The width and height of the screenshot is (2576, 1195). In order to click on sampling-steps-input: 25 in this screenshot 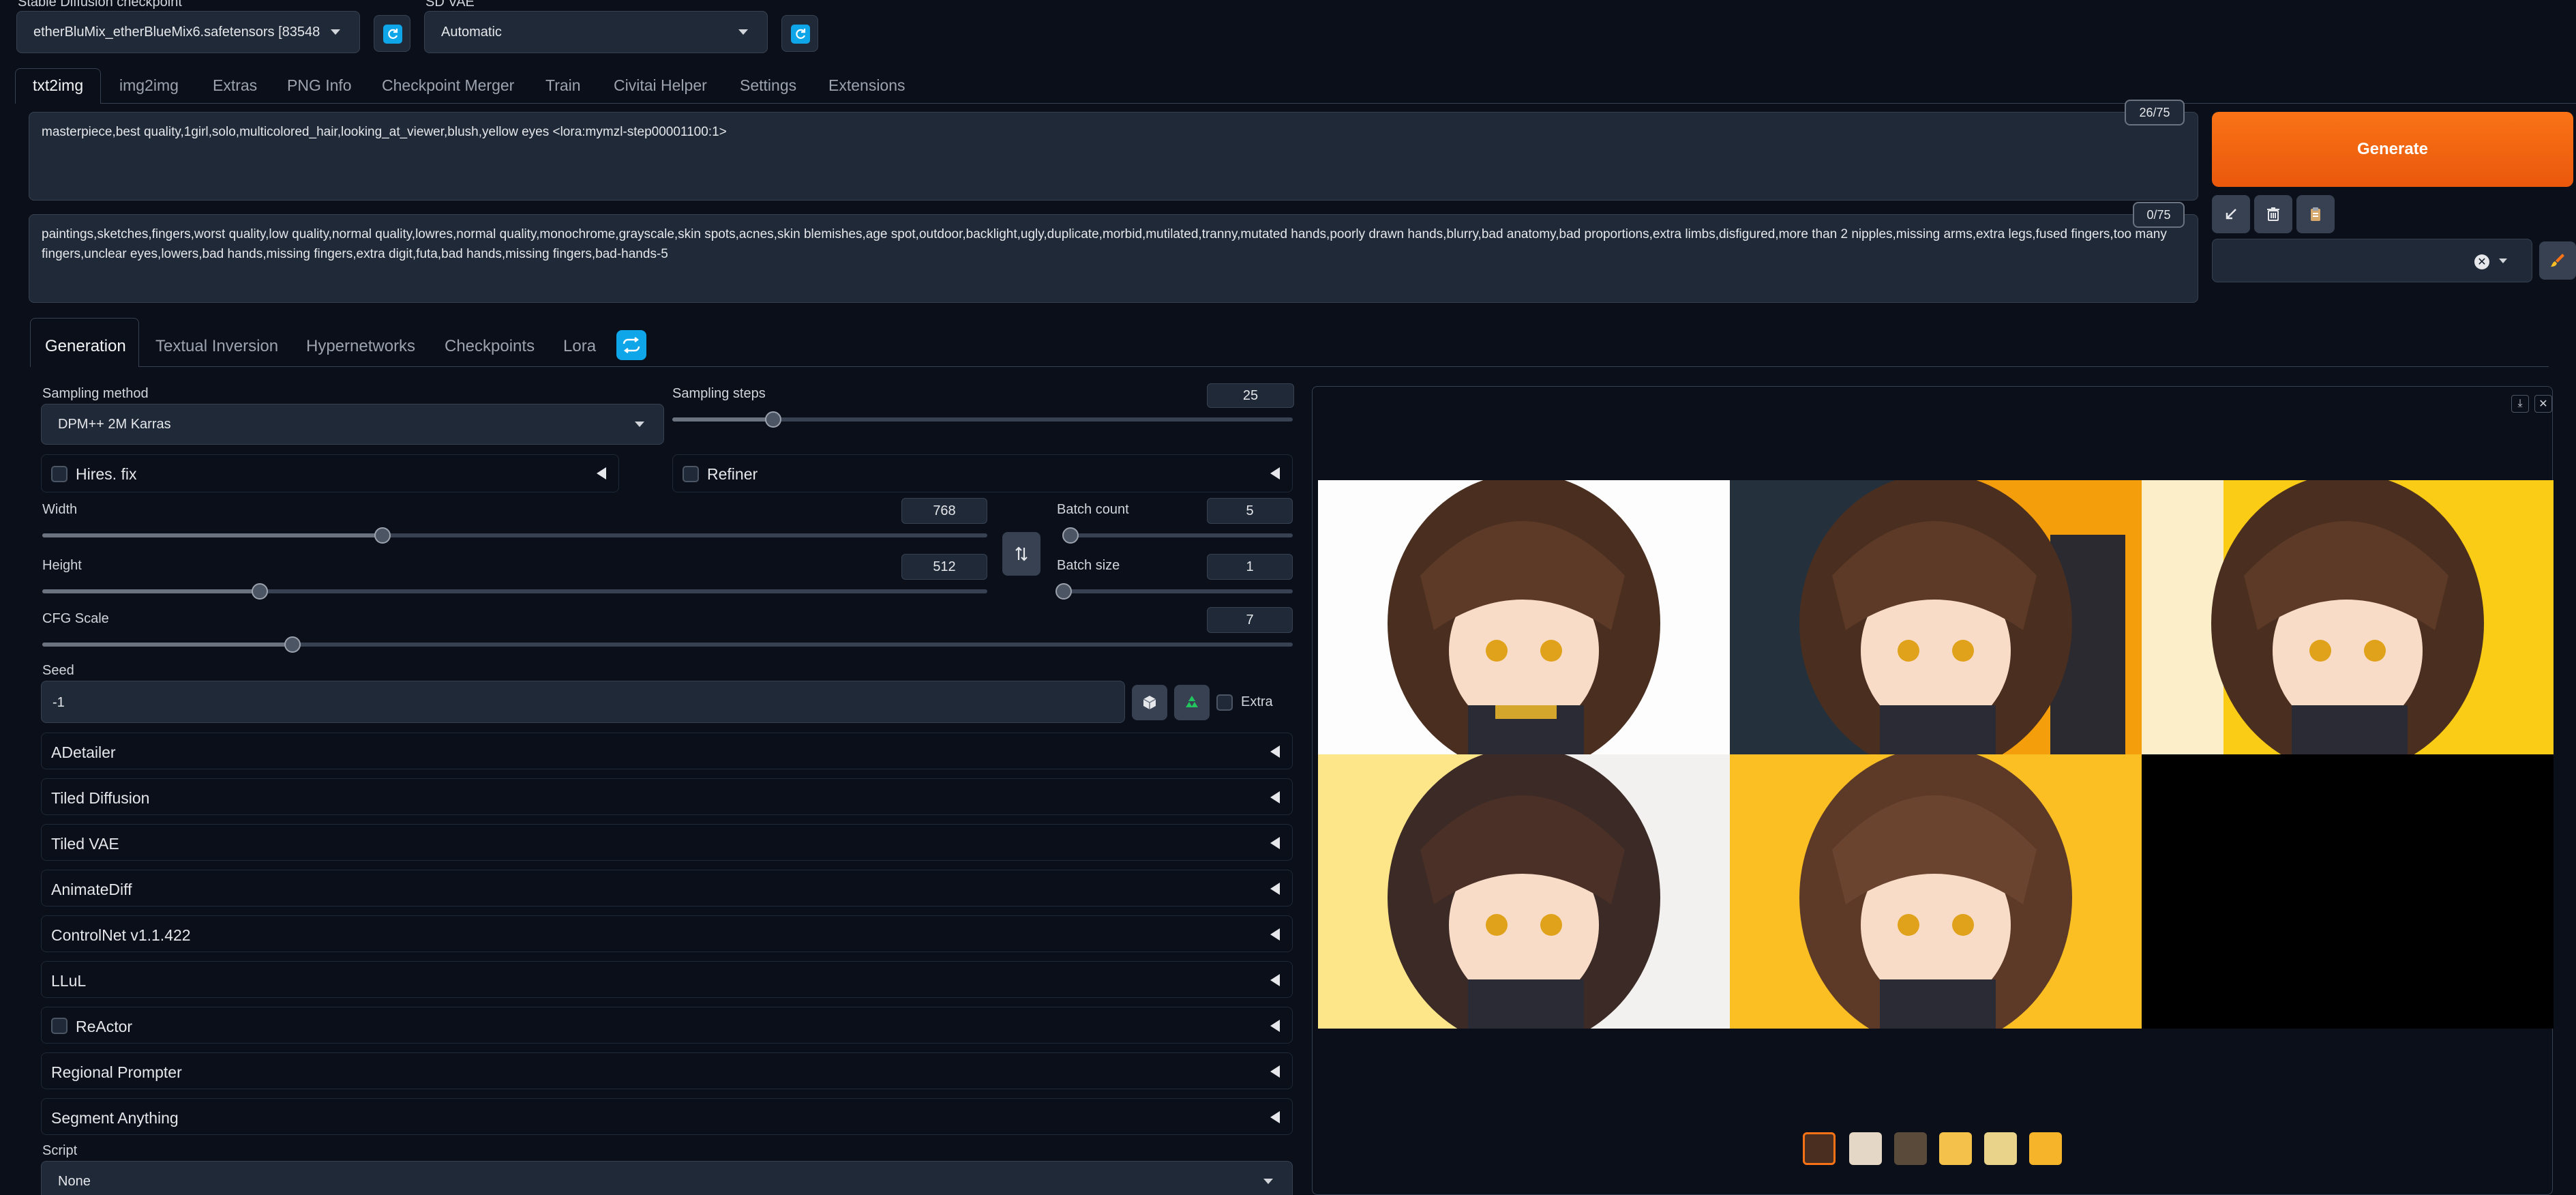, I will do `click(1250, 395)`.